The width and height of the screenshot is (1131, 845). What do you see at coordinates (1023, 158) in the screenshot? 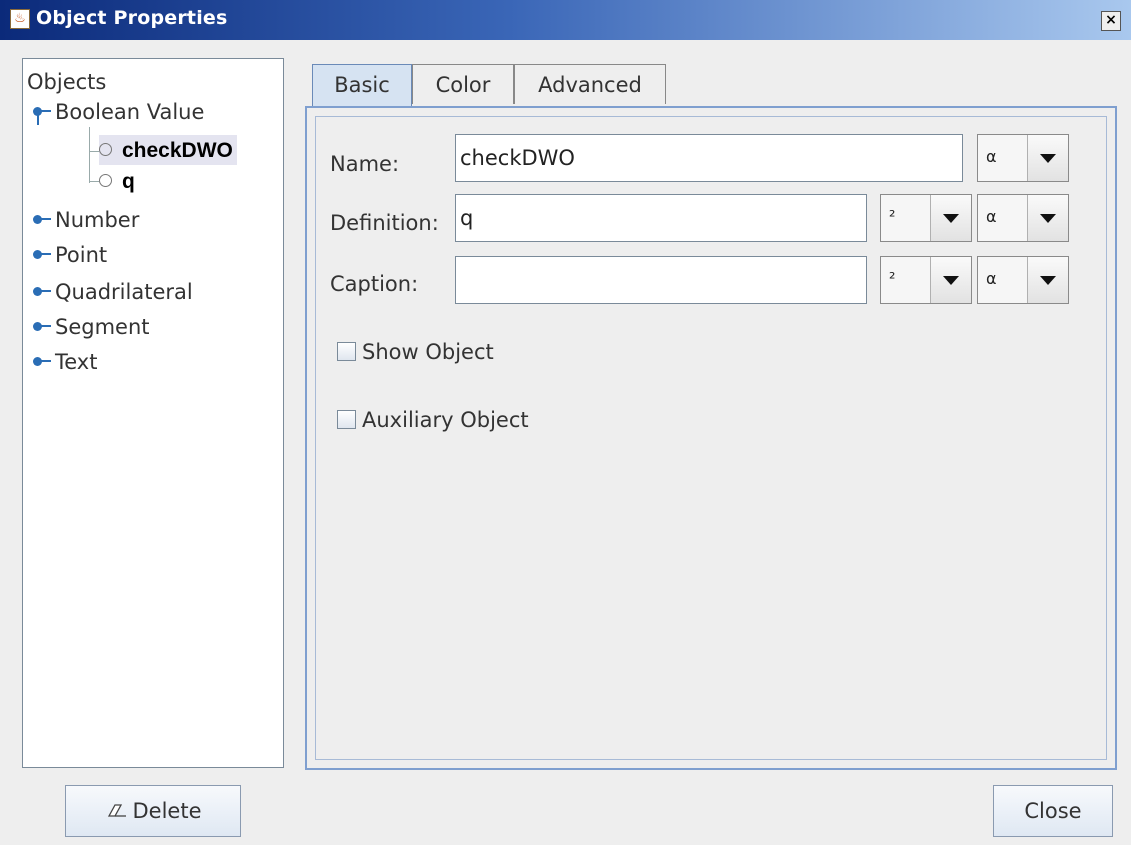
I see `name-alpha-combo: α` at bounding box center [1023, 158].